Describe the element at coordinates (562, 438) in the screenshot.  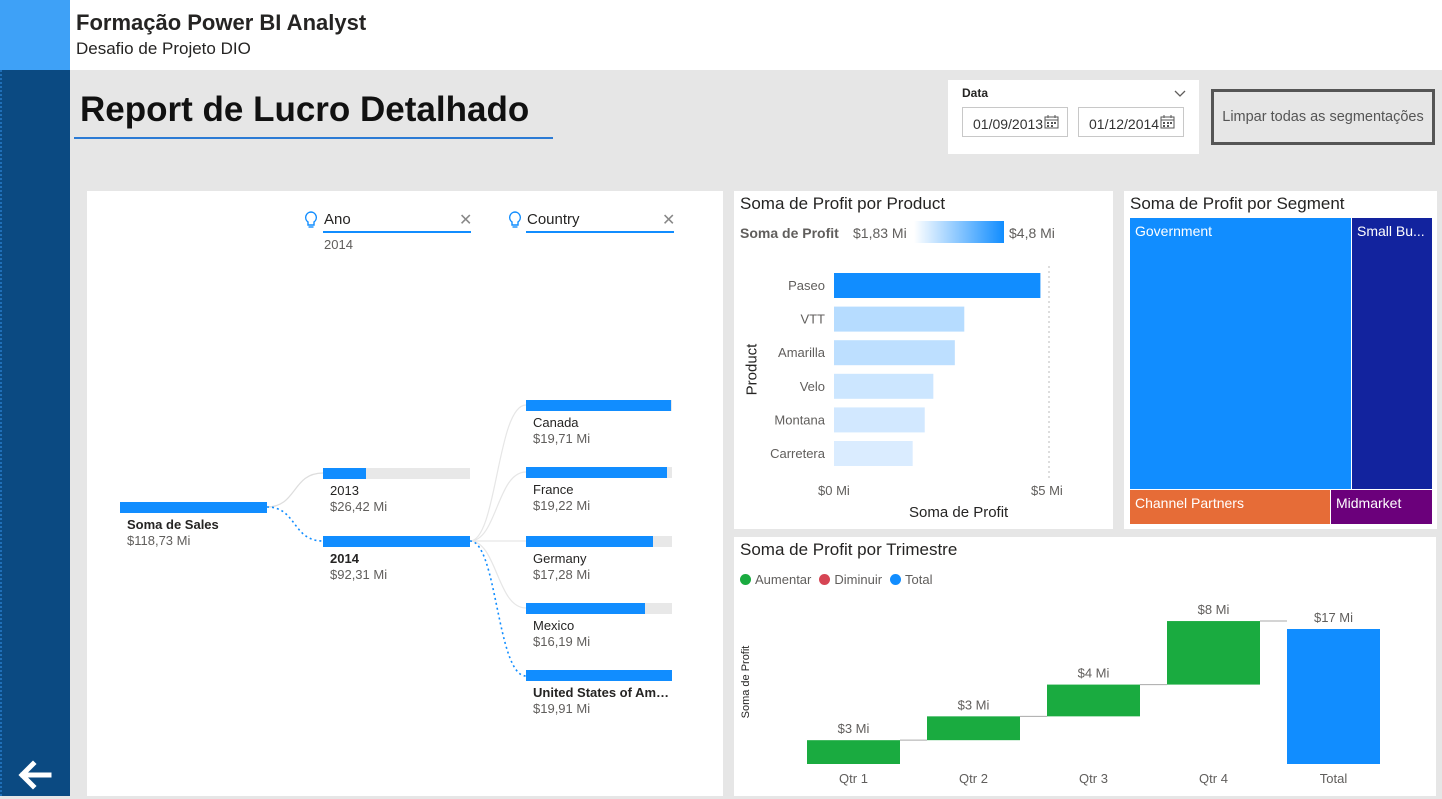
I see `country-value: $19,71 Mi` at that location.